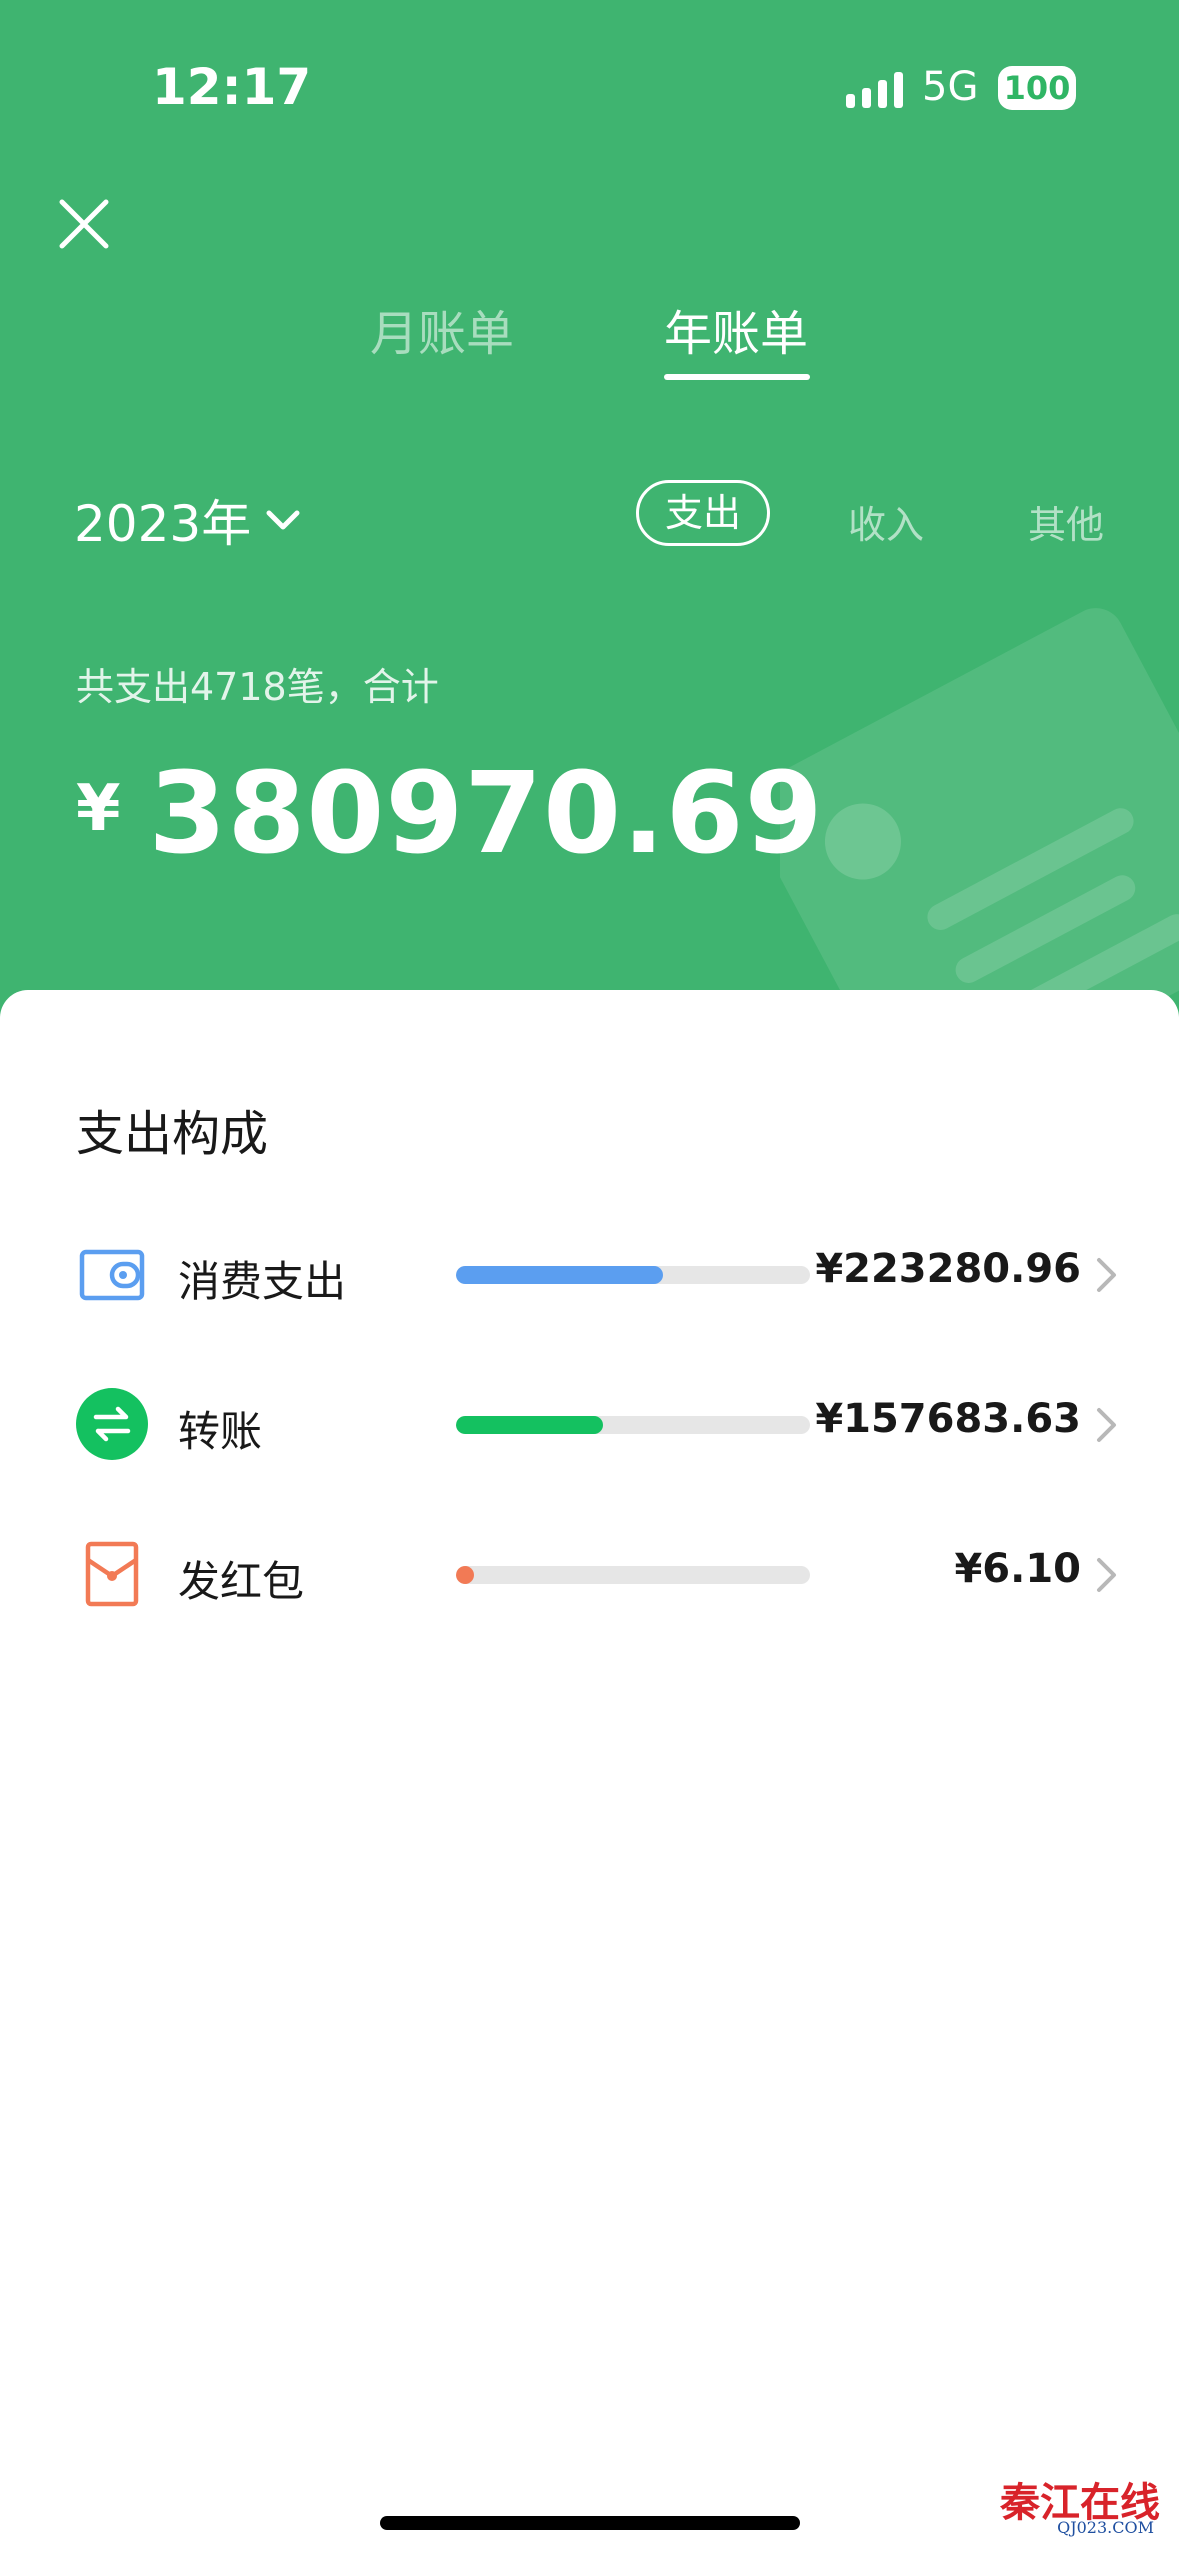  Describe the element at coordinates (737, 377) in the screenshot. I see `active-tab-indicator` at that location.